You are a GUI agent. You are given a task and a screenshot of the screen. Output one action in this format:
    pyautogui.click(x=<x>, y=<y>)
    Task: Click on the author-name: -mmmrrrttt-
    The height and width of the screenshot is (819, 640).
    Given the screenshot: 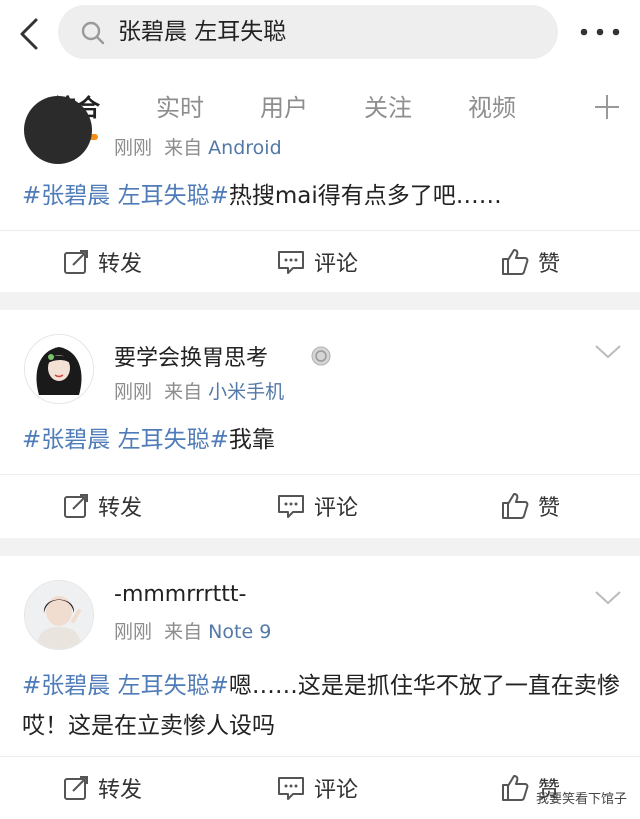 What is the action you would take?
    pyautogui.click(x=180, y=594)
    